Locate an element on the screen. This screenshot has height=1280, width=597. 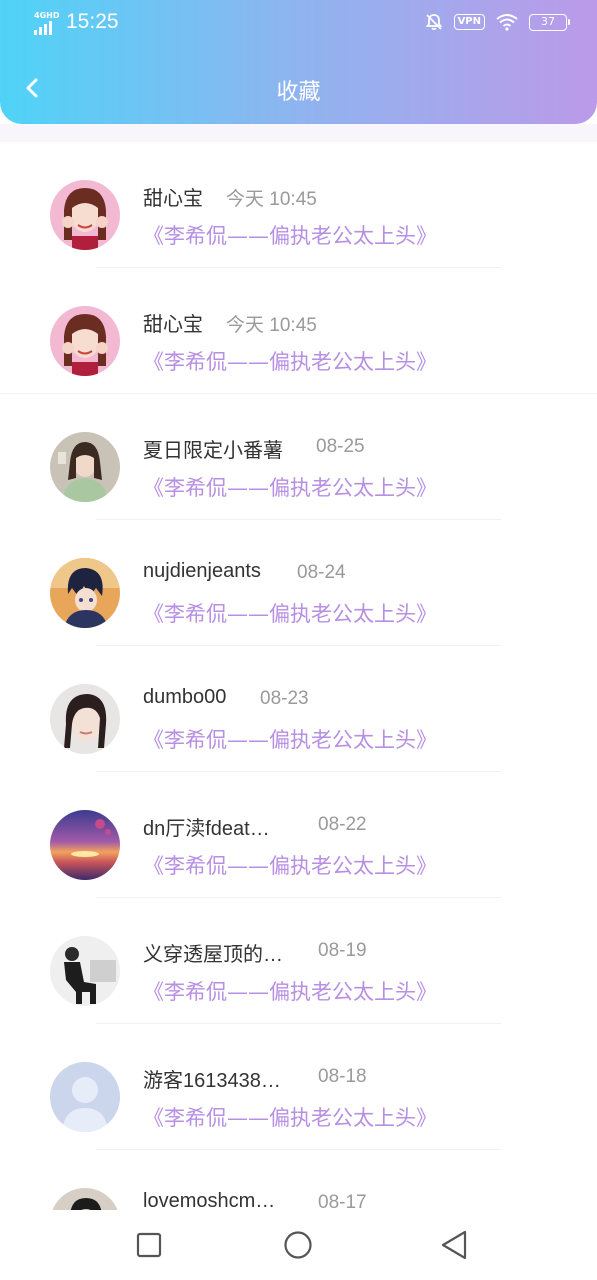
square-icon is located at coordinates (149, 1245).